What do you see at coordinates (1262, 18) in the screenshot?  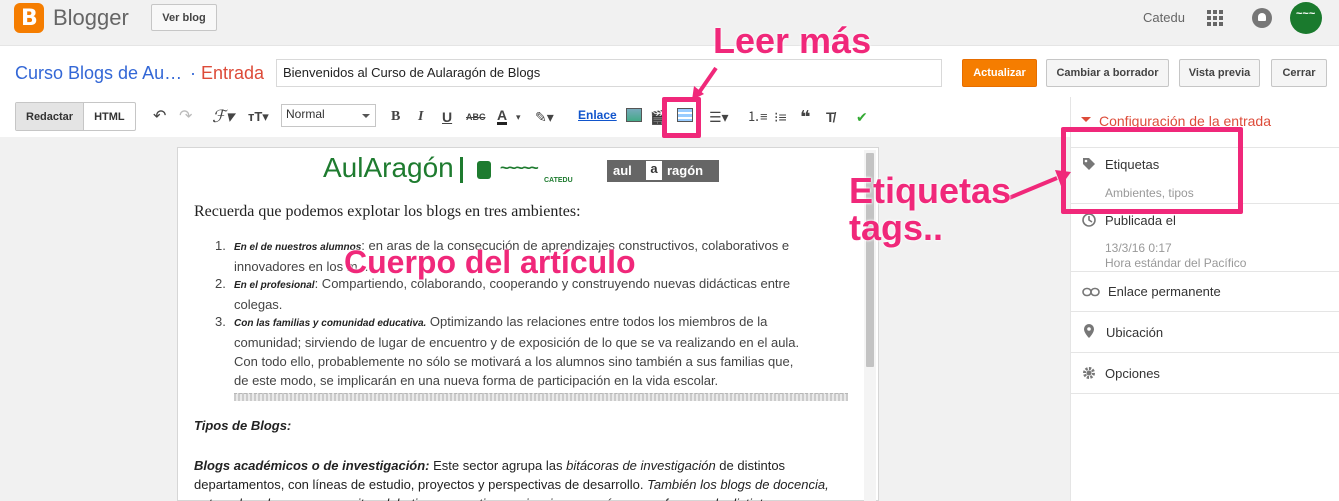 I see `notifications-bell-icon` at bounding box center [1262, 18].